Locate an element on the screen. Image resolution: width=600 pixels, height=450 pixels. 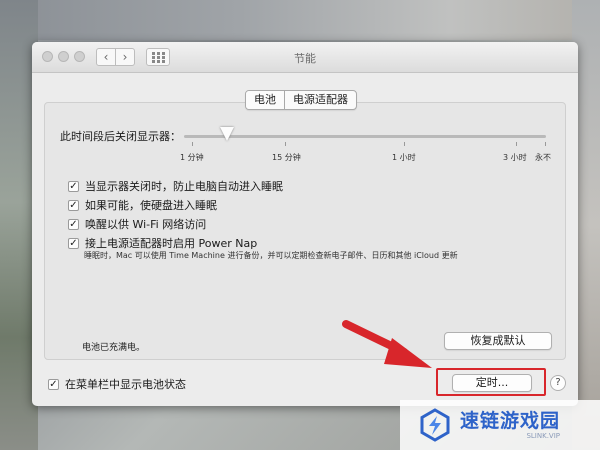
tab-power-adapter: 电源适配器 is located at coordinates (320, 100).